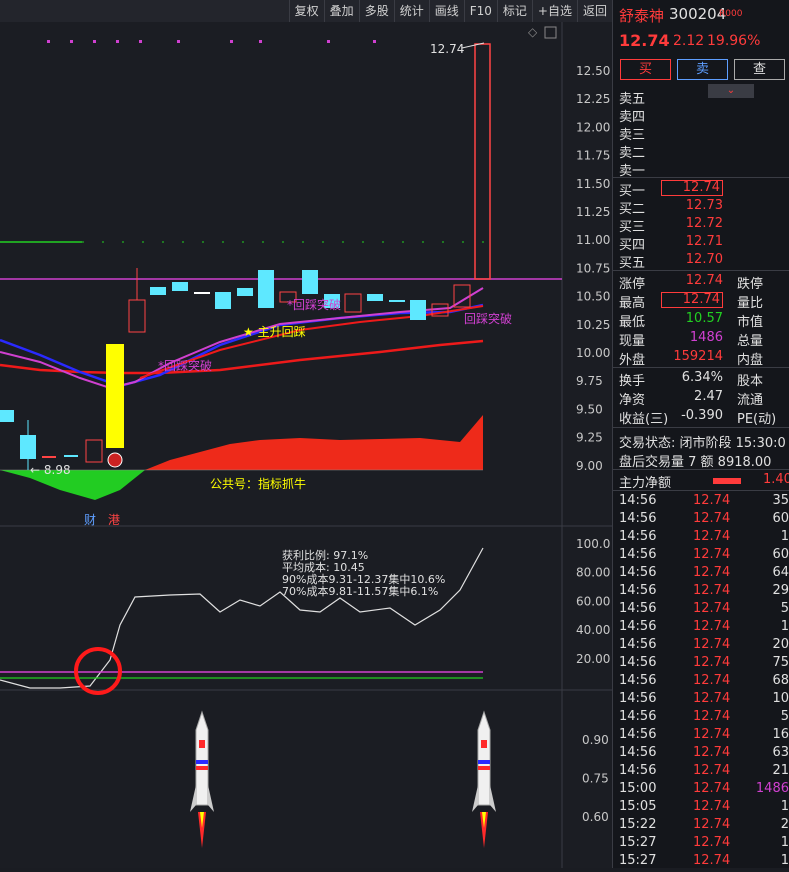 This screenshot has width=789, height=872. I want to click on toolbar-button-6: 标记, so click(514, 11).